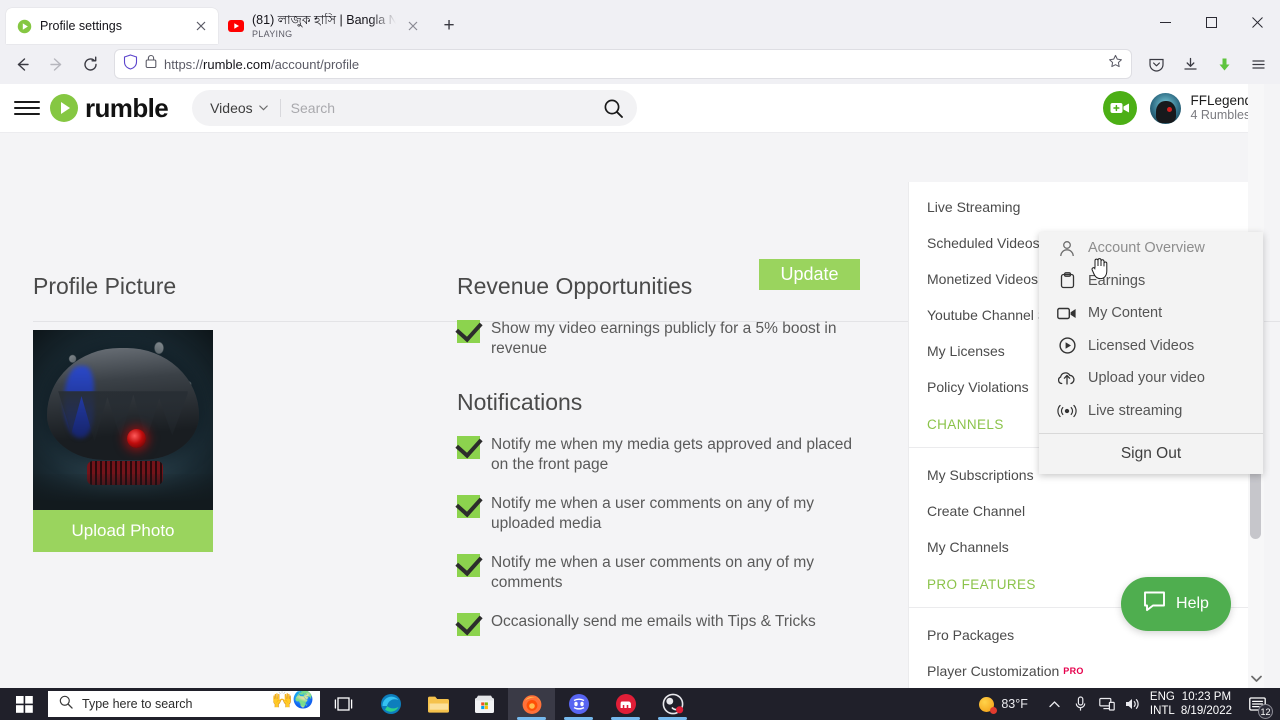 Image resolution: width=1280 pixels, height=720 pixels. What do you see at coordinates (1256, 680) in the screenshot?
I see `scroll-down-icon` at bounding box center [1256, 680].